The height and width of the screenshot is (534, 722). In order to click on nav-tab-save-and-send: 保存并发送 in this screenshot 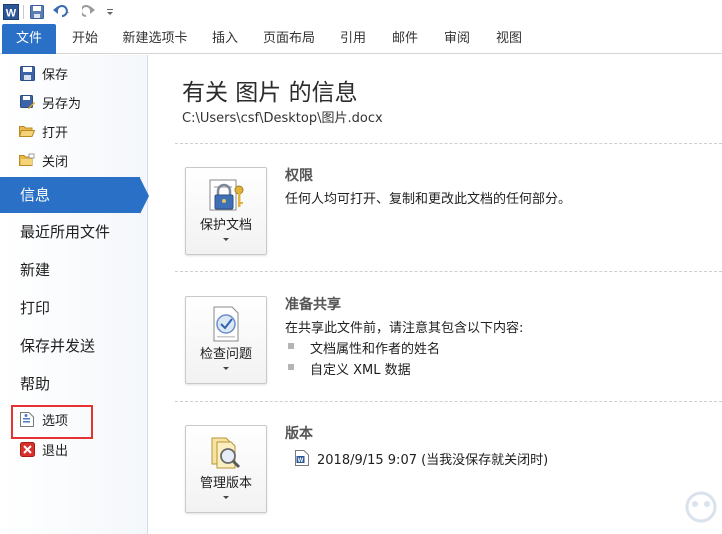, I will do `click(74, 346)`.